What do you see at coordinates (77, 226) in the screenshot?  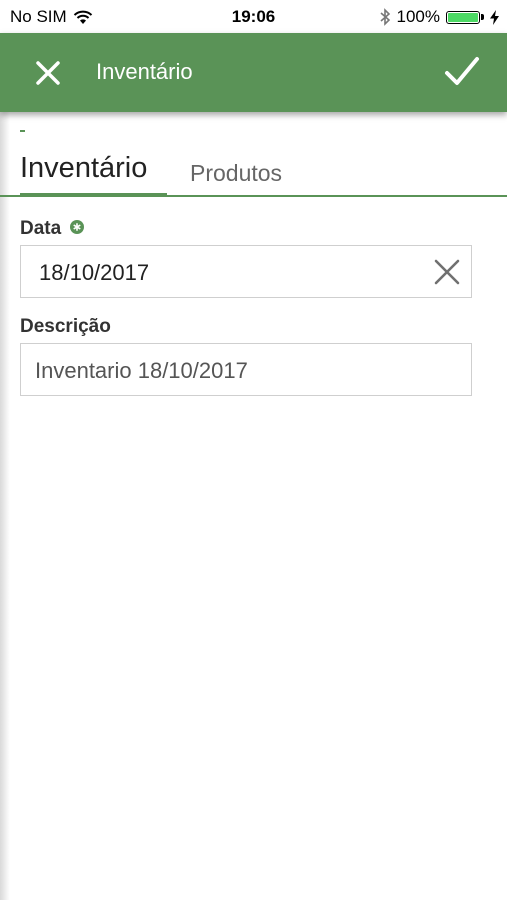 I see `required-icon` at bounding box center [77, 226].